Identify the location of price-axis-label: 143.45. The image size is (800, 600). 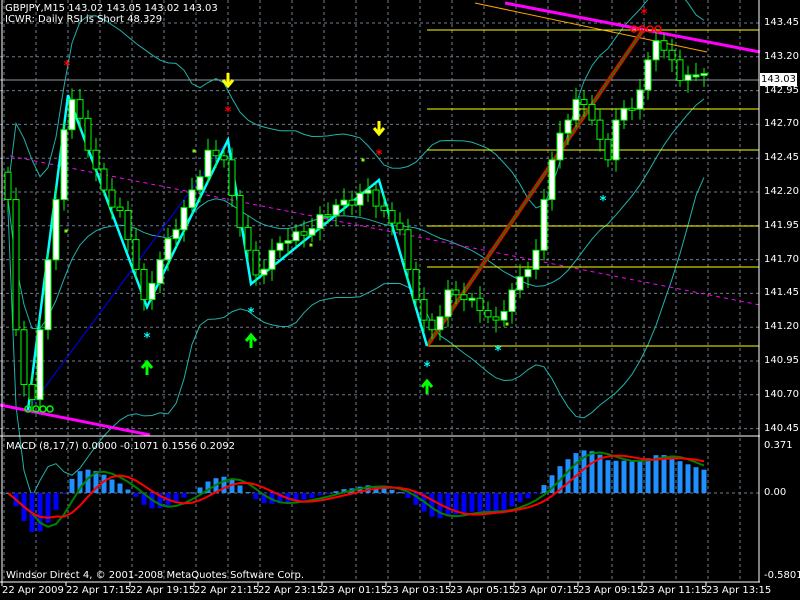
(781, 22).